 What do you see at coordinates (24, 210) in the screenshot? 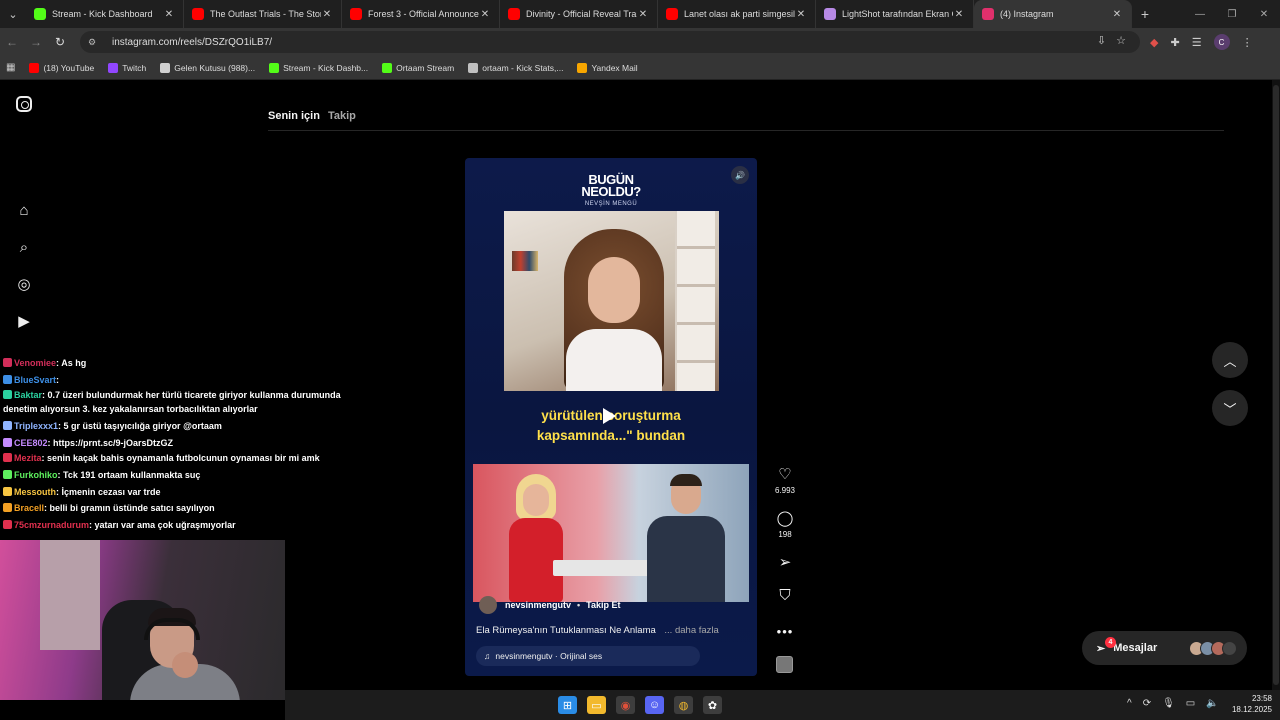
I see `home-icon: ⌂` at bounding box center [24, 210].